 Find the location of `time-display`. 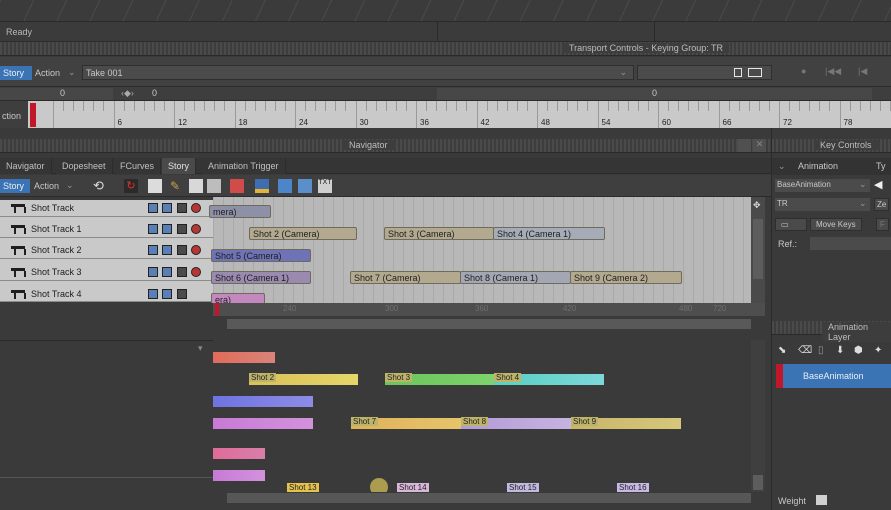

time-display is located at coordinates (704, 72).